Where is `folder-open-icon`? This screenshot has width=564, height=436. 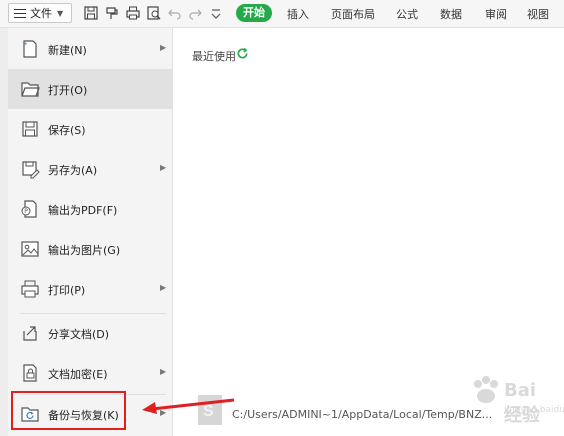
folder-open-icon is located at coordinates (30, 89).